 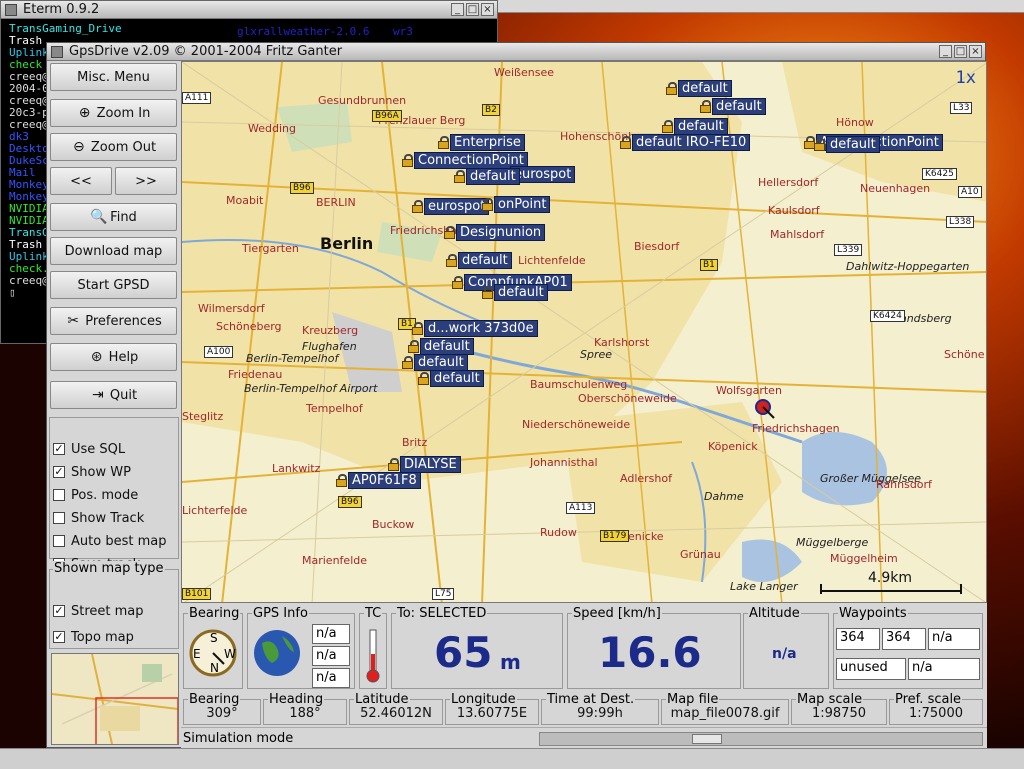 What do you see at coordinates (899, 584) in the screenshot?
I see `scale-bar: 4.9km` at bounding box center [899, 584].